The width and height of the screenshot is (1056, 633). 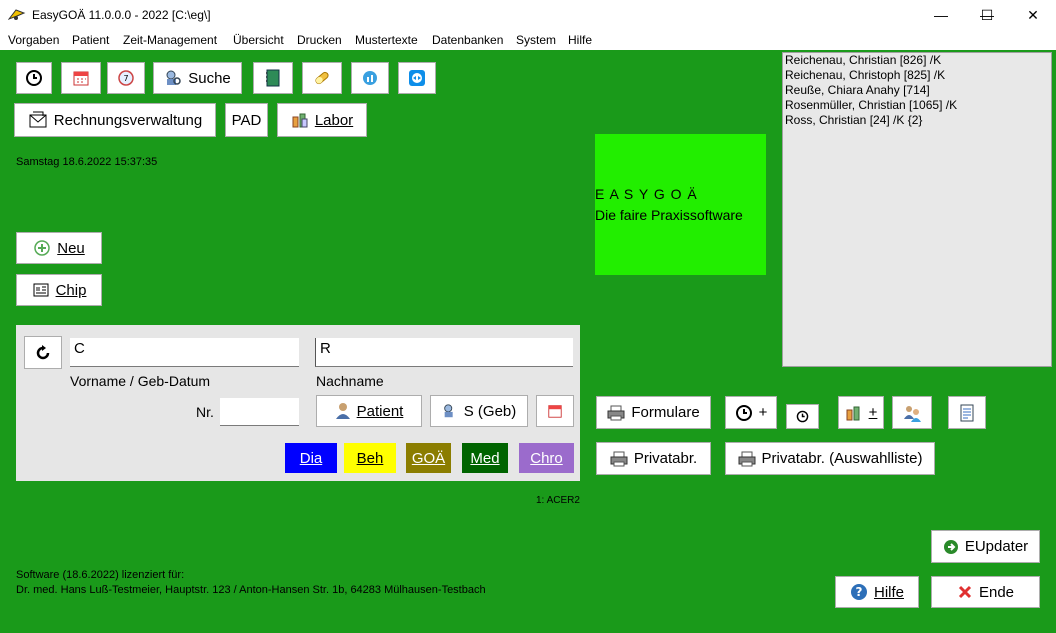 I want to click on exit-button: Ende, so click(x=985, y=592).